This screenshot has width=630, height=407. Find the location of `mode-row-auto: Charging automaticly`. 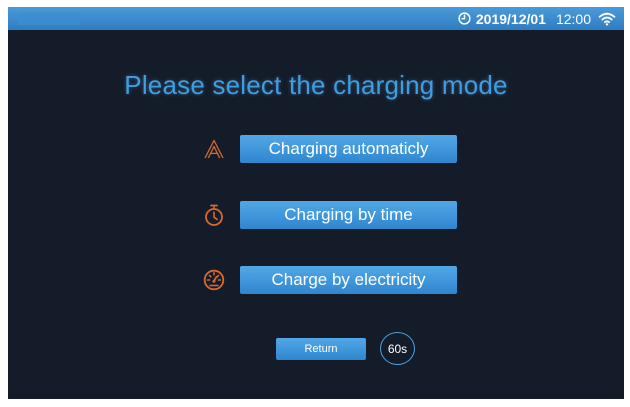

mode-row-auto: Charging automaticly is located at coordinates (316, 149).